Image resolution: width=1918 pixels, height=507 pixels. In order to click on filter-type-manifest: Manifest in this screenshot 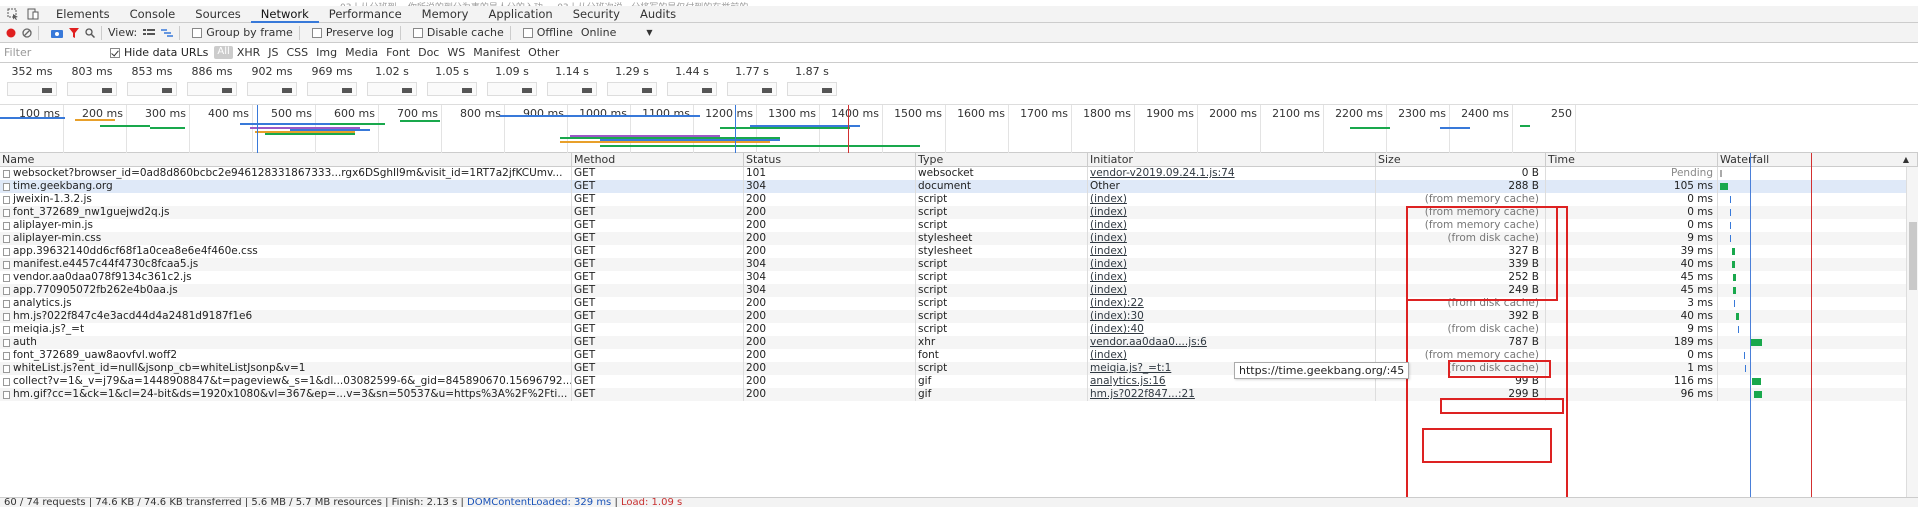, I will do `click(496, 52)`.